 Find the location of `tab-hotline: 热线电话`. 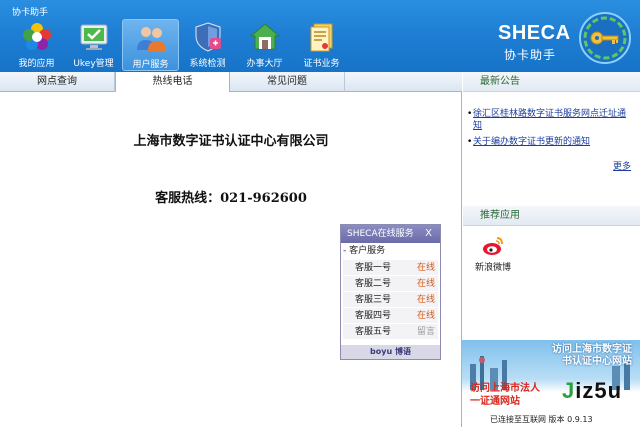

tab-hotline: 热线电话 is located at coordinates (172, 82).